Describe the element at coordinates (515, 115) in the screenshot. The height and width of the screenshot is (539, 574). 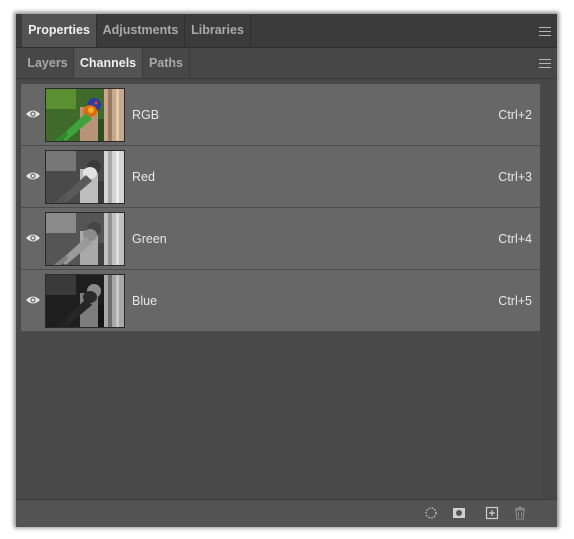
I see `channel-shortcut: Ctrl+2` at that location.